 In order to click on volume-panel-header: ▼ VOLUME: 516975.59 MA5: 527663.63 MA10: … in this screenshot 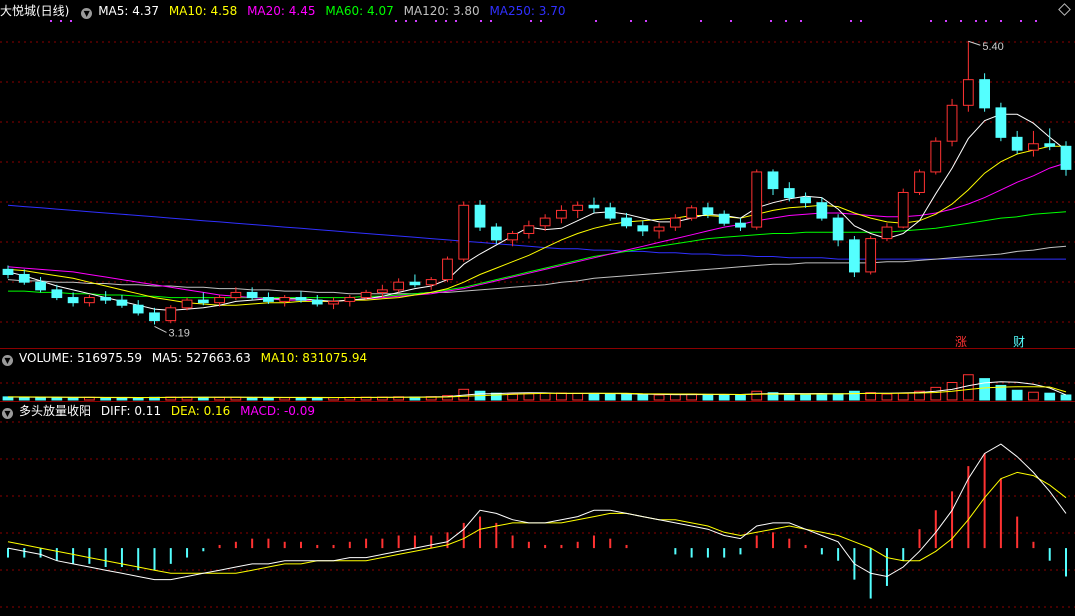, I will do `click(186, 358)`.